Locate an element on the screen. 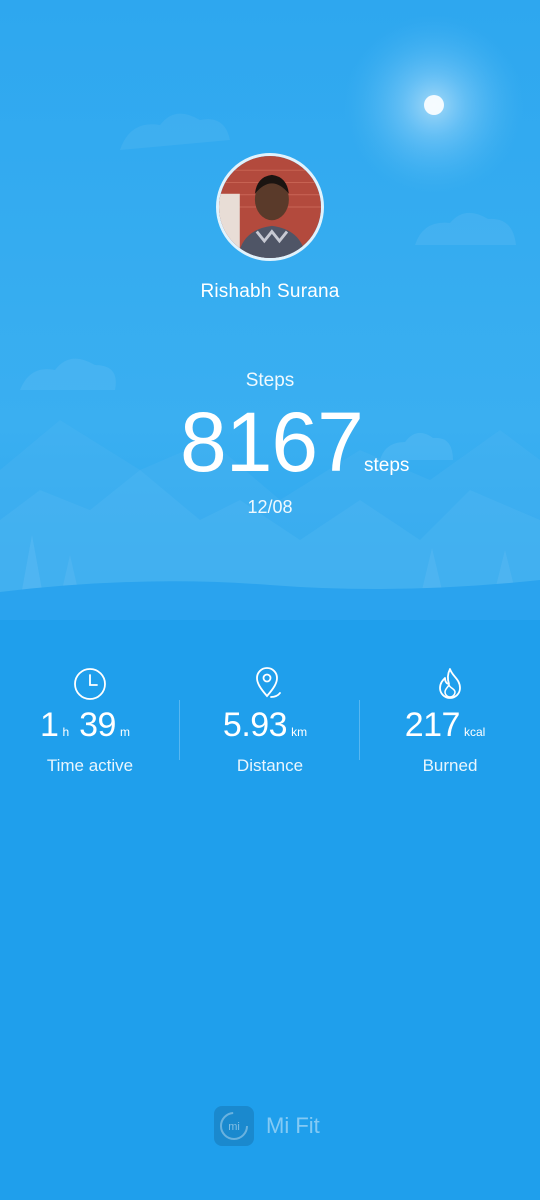  stat-value-hours: 1 is located at coordinates (49, 725).